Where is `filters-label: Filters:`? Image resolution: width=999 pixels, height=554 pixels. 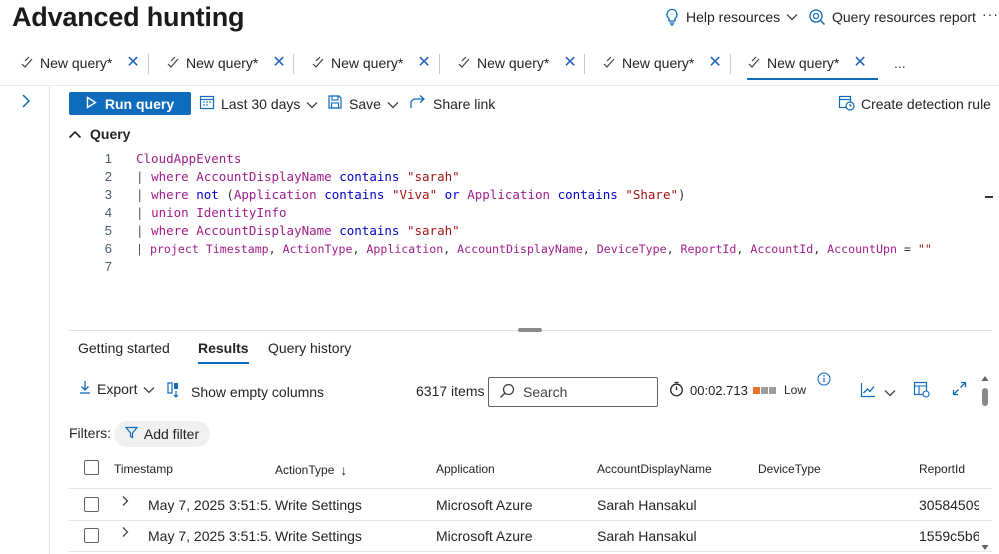 filters-label: Filters: is located at coordinates (90, 433).